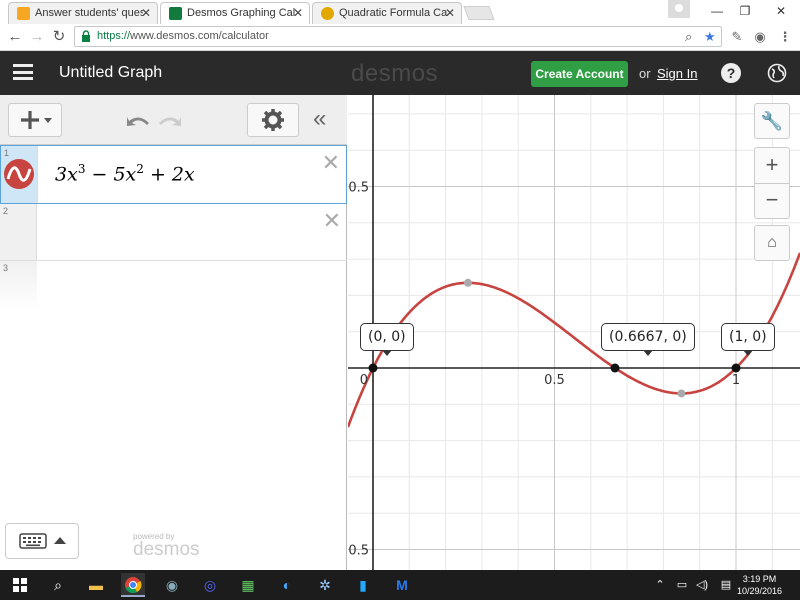 The height and width of the screenshot is (601, 800). I want to click on create-account-button: Create Account, so click(579, 74).